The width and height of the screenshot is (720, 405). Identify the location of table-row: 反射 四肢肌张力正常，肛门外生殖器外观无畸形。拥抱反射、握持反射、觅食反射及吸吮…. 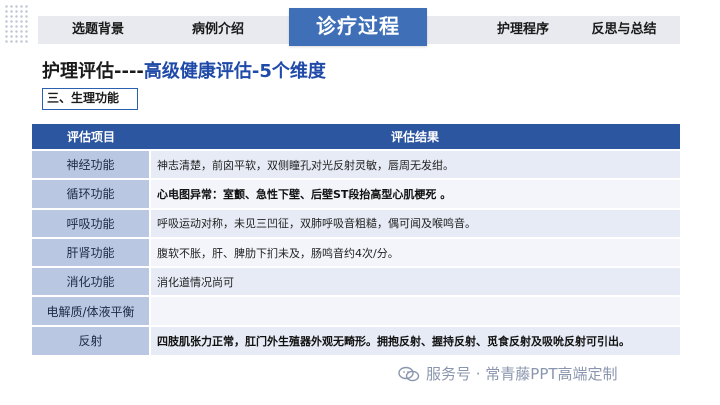
(356, 340).